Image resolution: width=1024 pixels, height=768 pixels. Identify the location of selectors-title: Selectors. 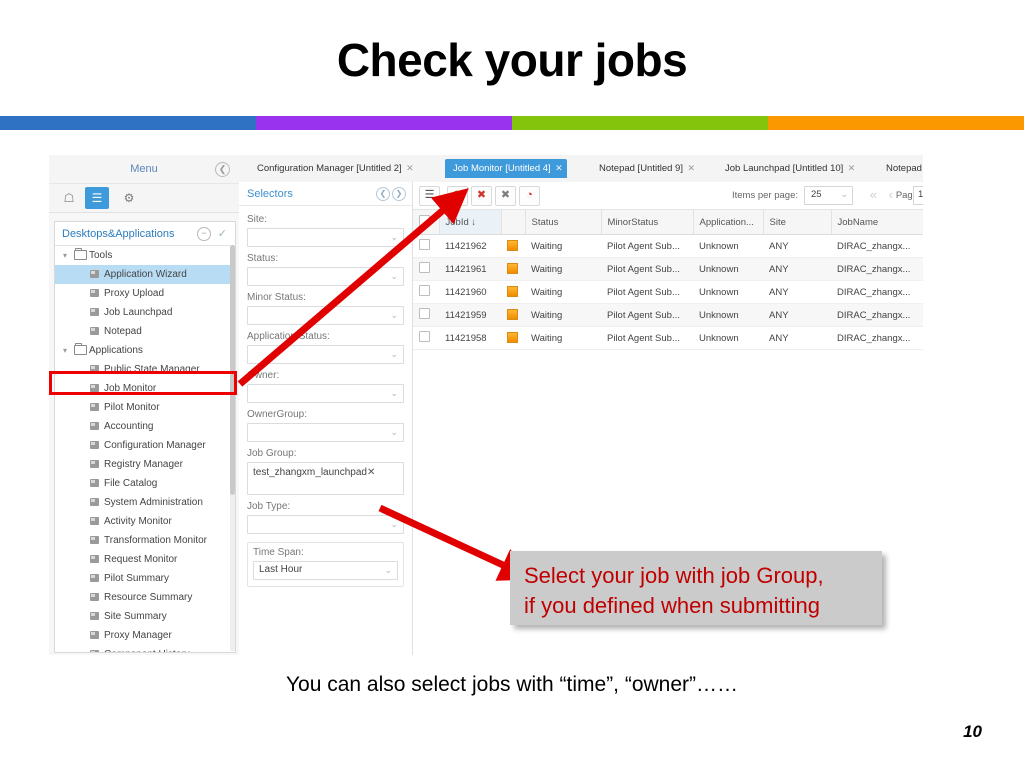
(270, 194).